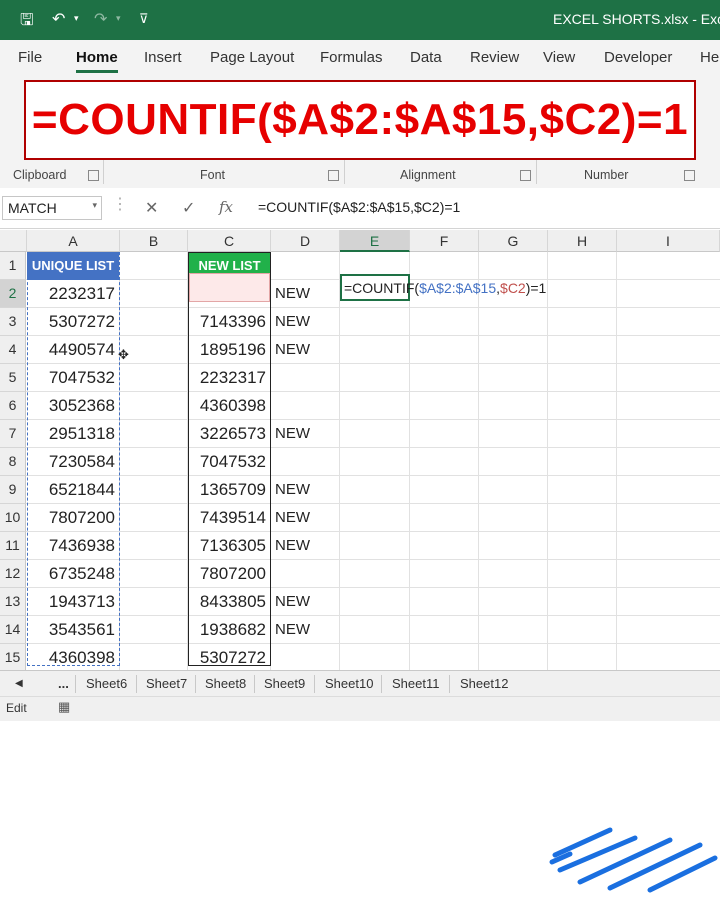 The width and height of the screenshot is (720, 900). I want to click on column-header-a: A, so click(73, 241).